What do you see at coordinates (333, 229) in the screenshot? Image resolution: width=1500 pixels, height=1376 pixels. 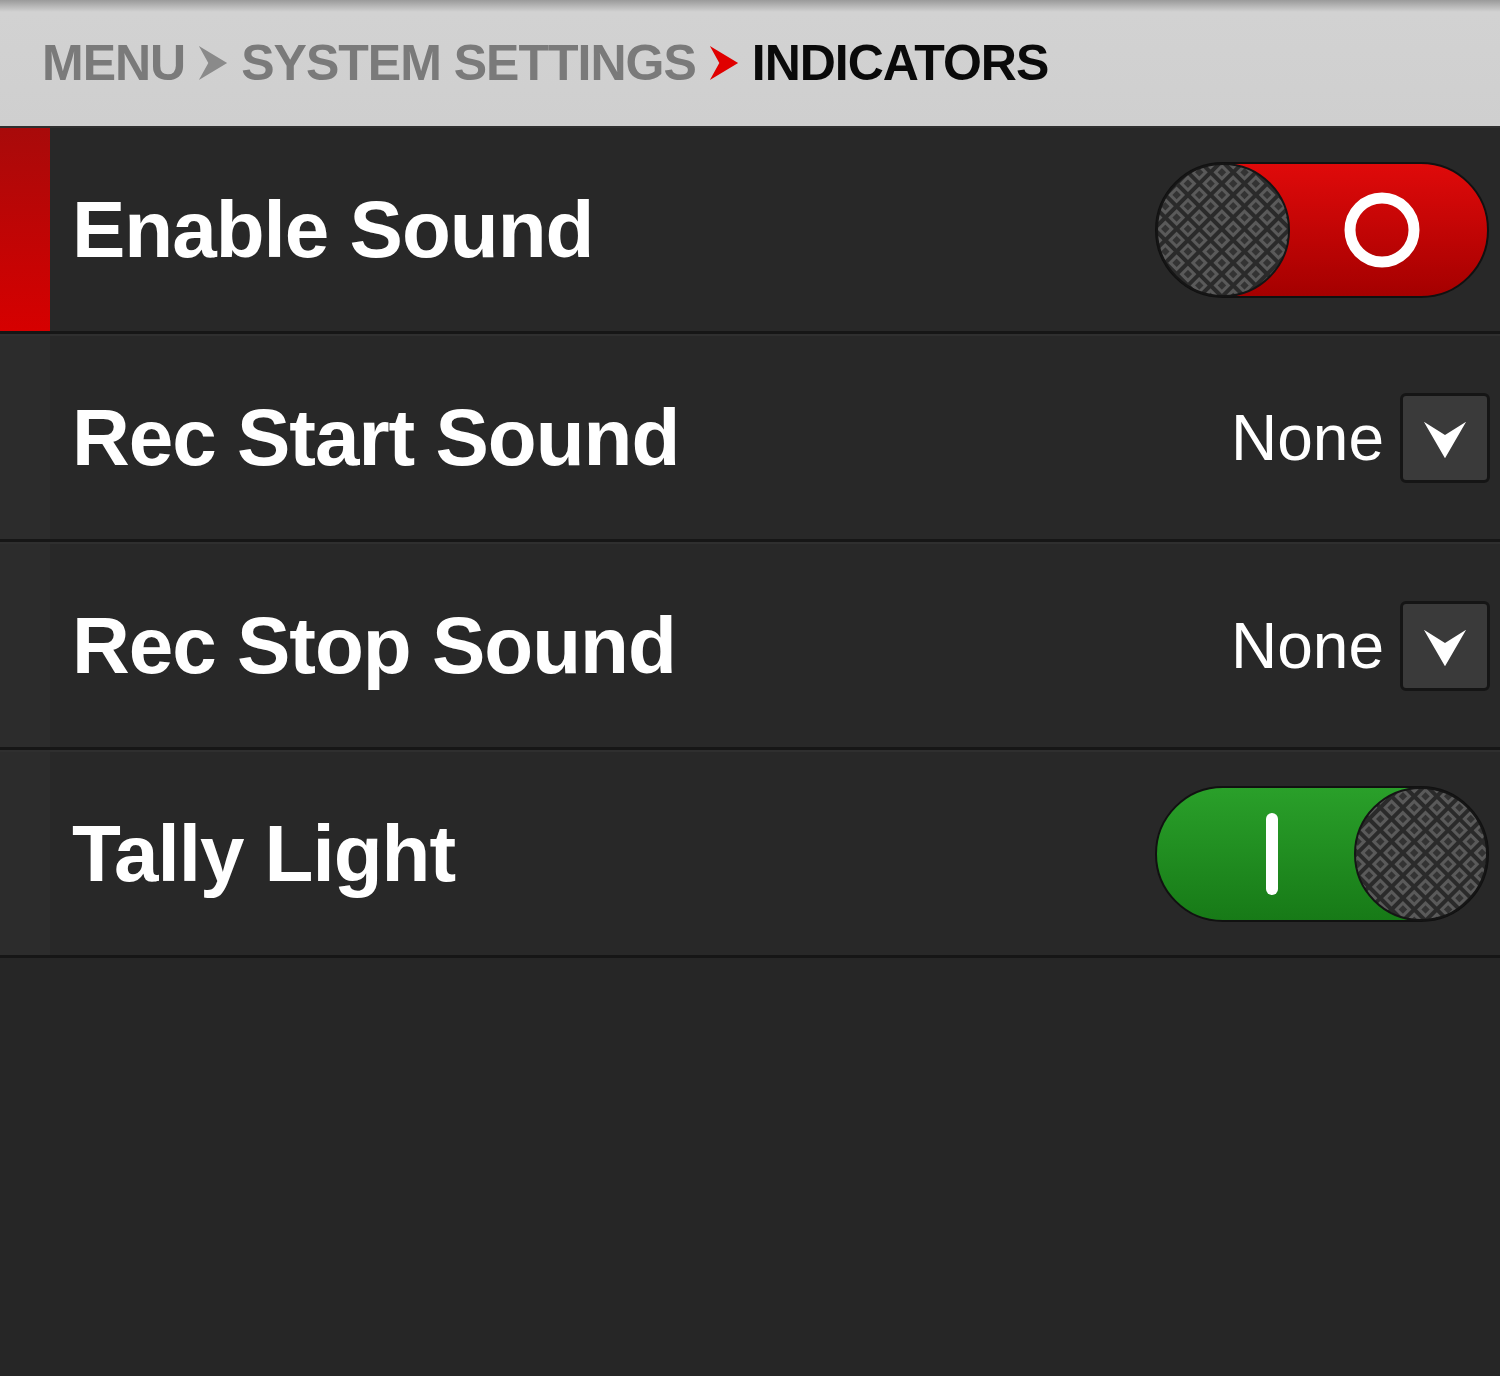 I see `setting-label: Enable Sound` at bounding box center [333, 229].